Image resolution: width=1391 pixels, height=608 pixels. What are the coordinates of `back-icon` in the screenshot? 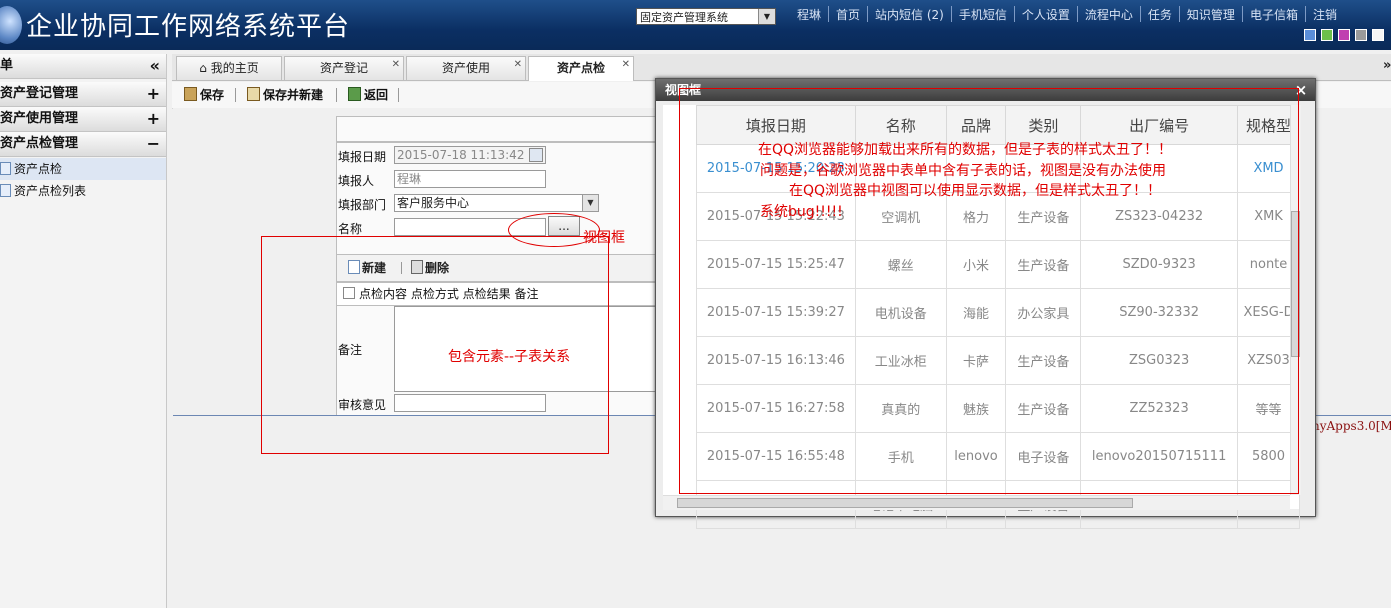 It's located at (354, 94).